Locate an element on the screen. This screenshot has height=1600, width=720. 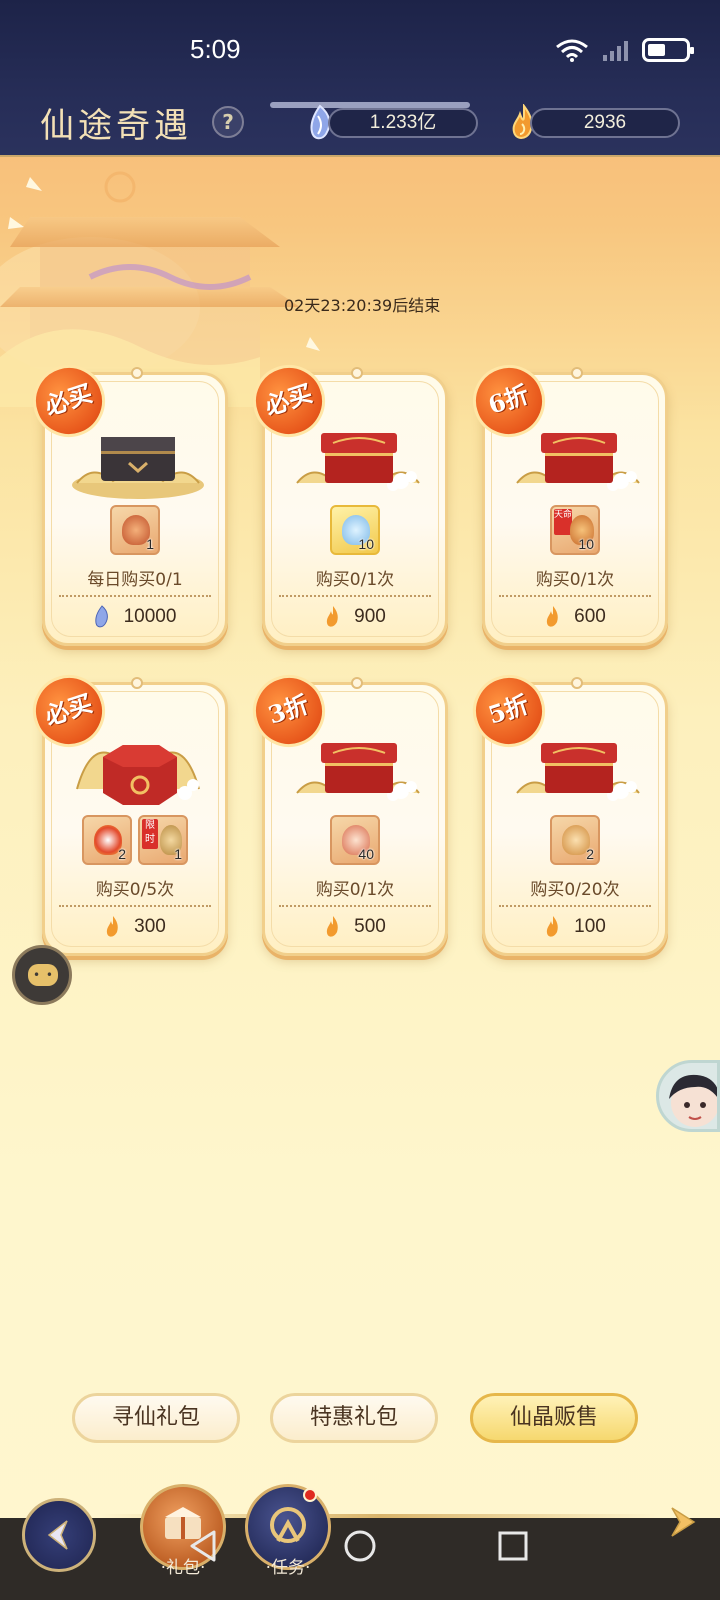
price-value: 100 is located at coordinates (590, 926).